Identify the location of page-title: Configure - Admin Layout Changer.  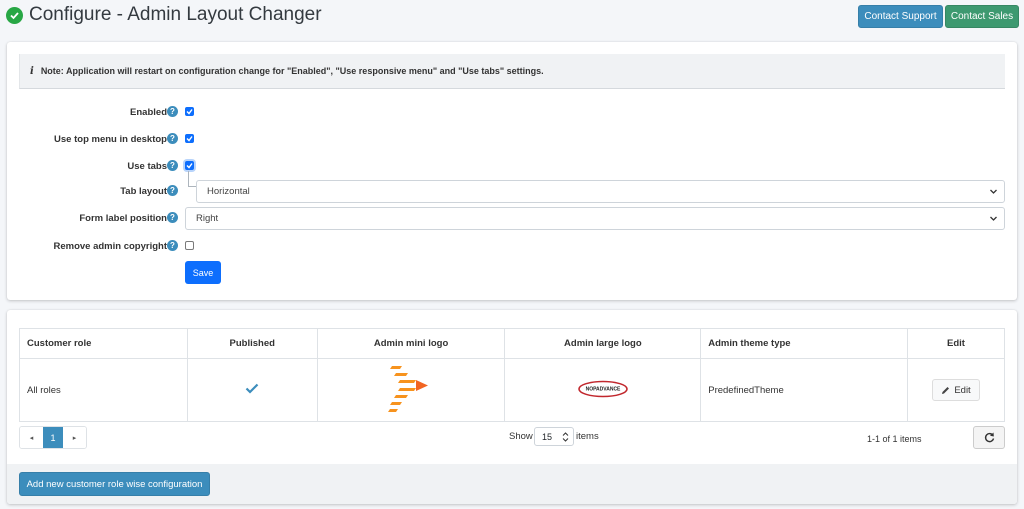
(175, 14).